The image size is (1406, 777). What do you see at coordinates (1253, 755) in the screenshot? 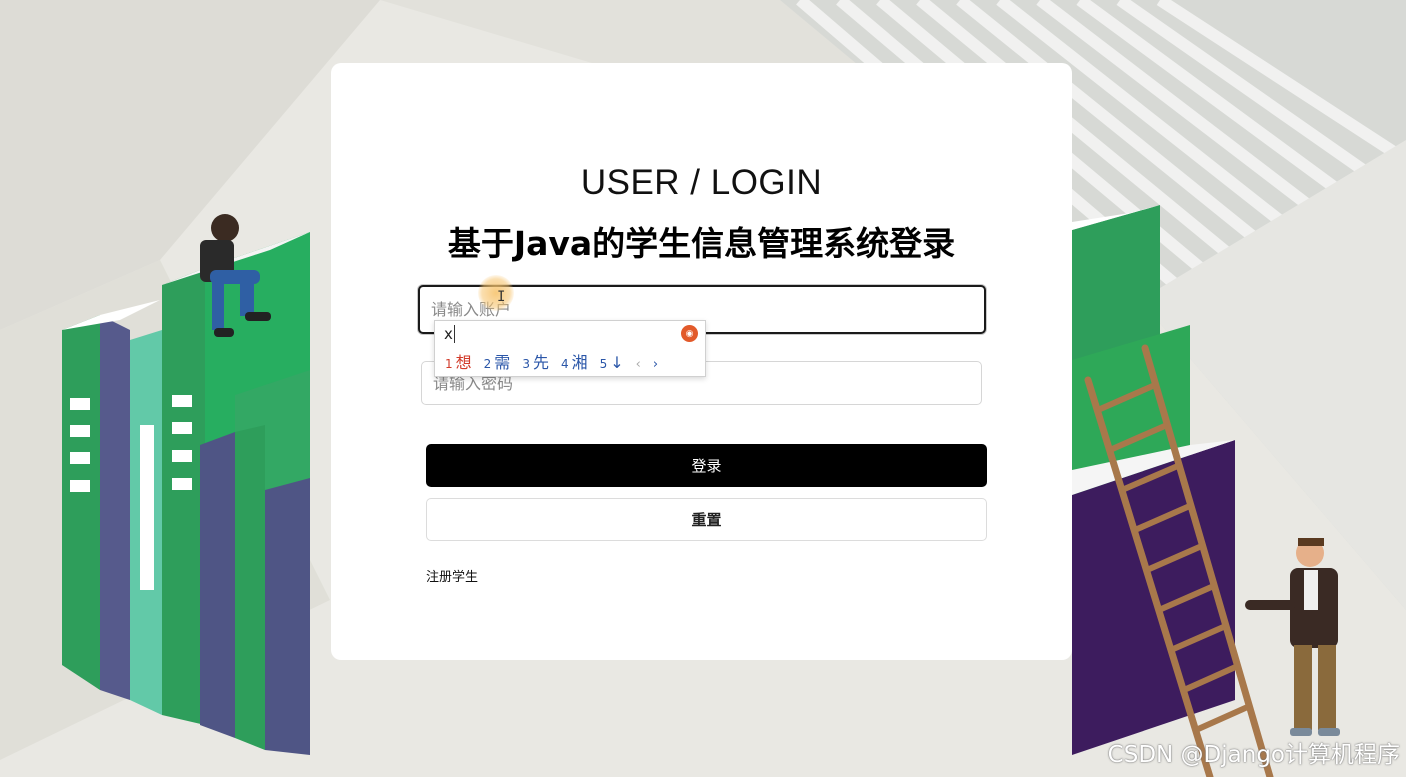
I see `watermark-text: CSDN @Django计算机程序` at bounding box center [1253, 755].